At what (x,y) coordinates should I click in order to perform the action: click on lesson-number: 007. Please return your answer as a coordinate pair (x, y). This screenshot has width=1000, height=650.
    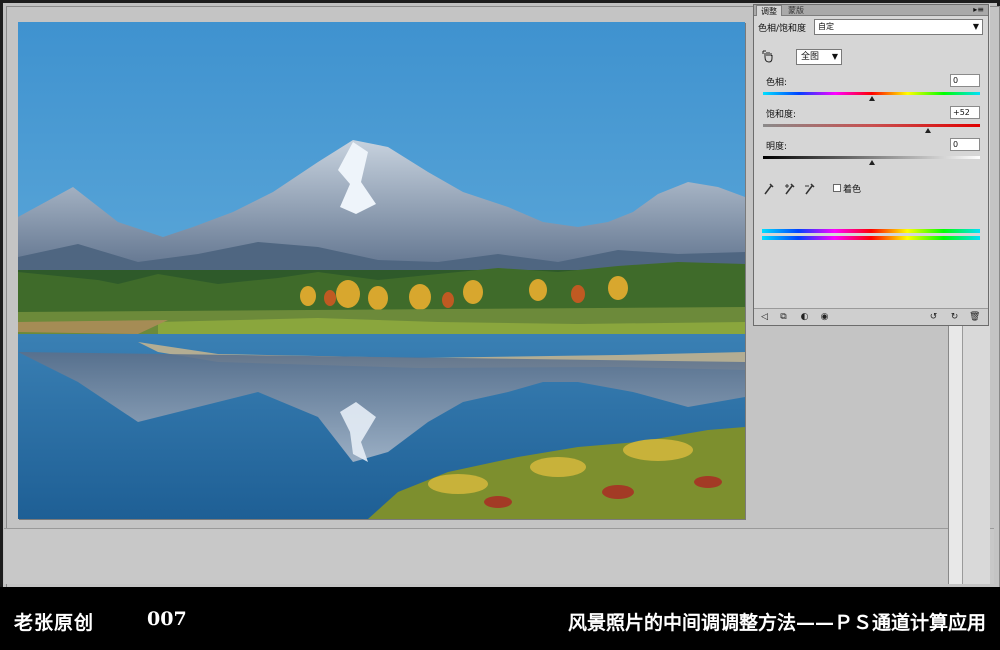
    Looking at the image, I should click on (167, 619).